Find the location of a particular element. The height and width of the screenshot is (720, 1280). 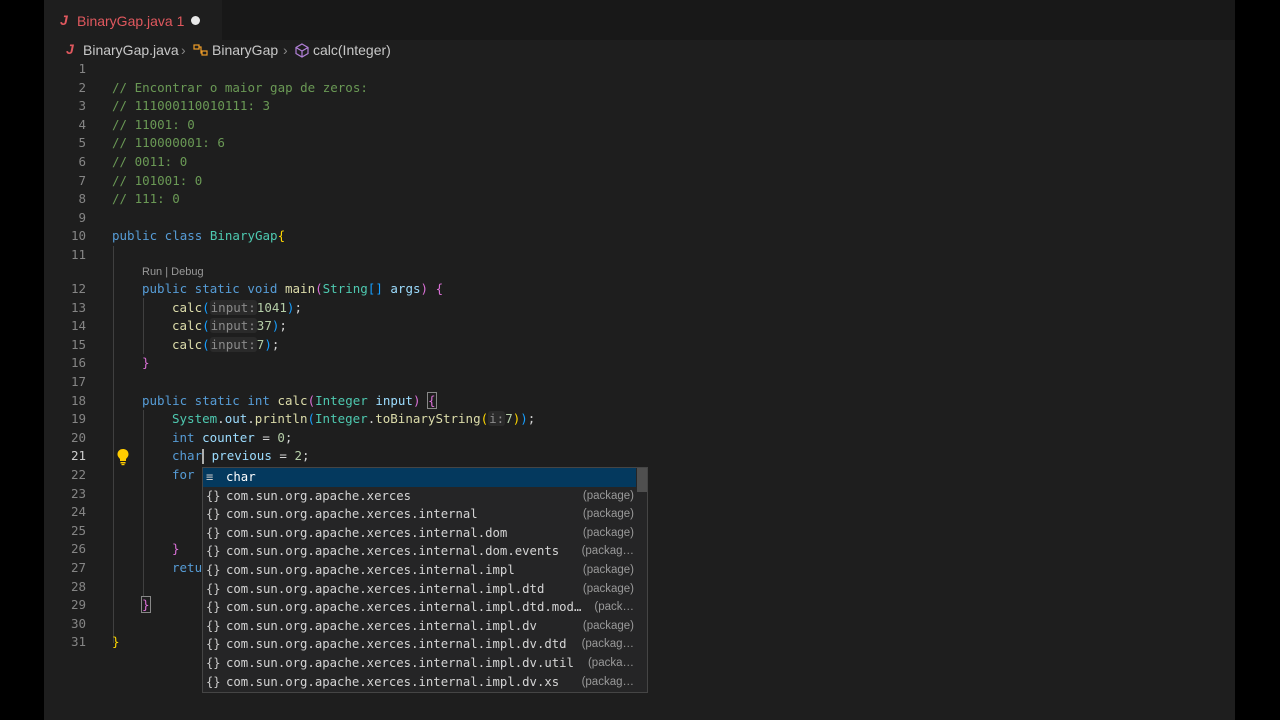

tab-binarygap: J BinaryGap.java 1 is located at coordinates (133, 20).